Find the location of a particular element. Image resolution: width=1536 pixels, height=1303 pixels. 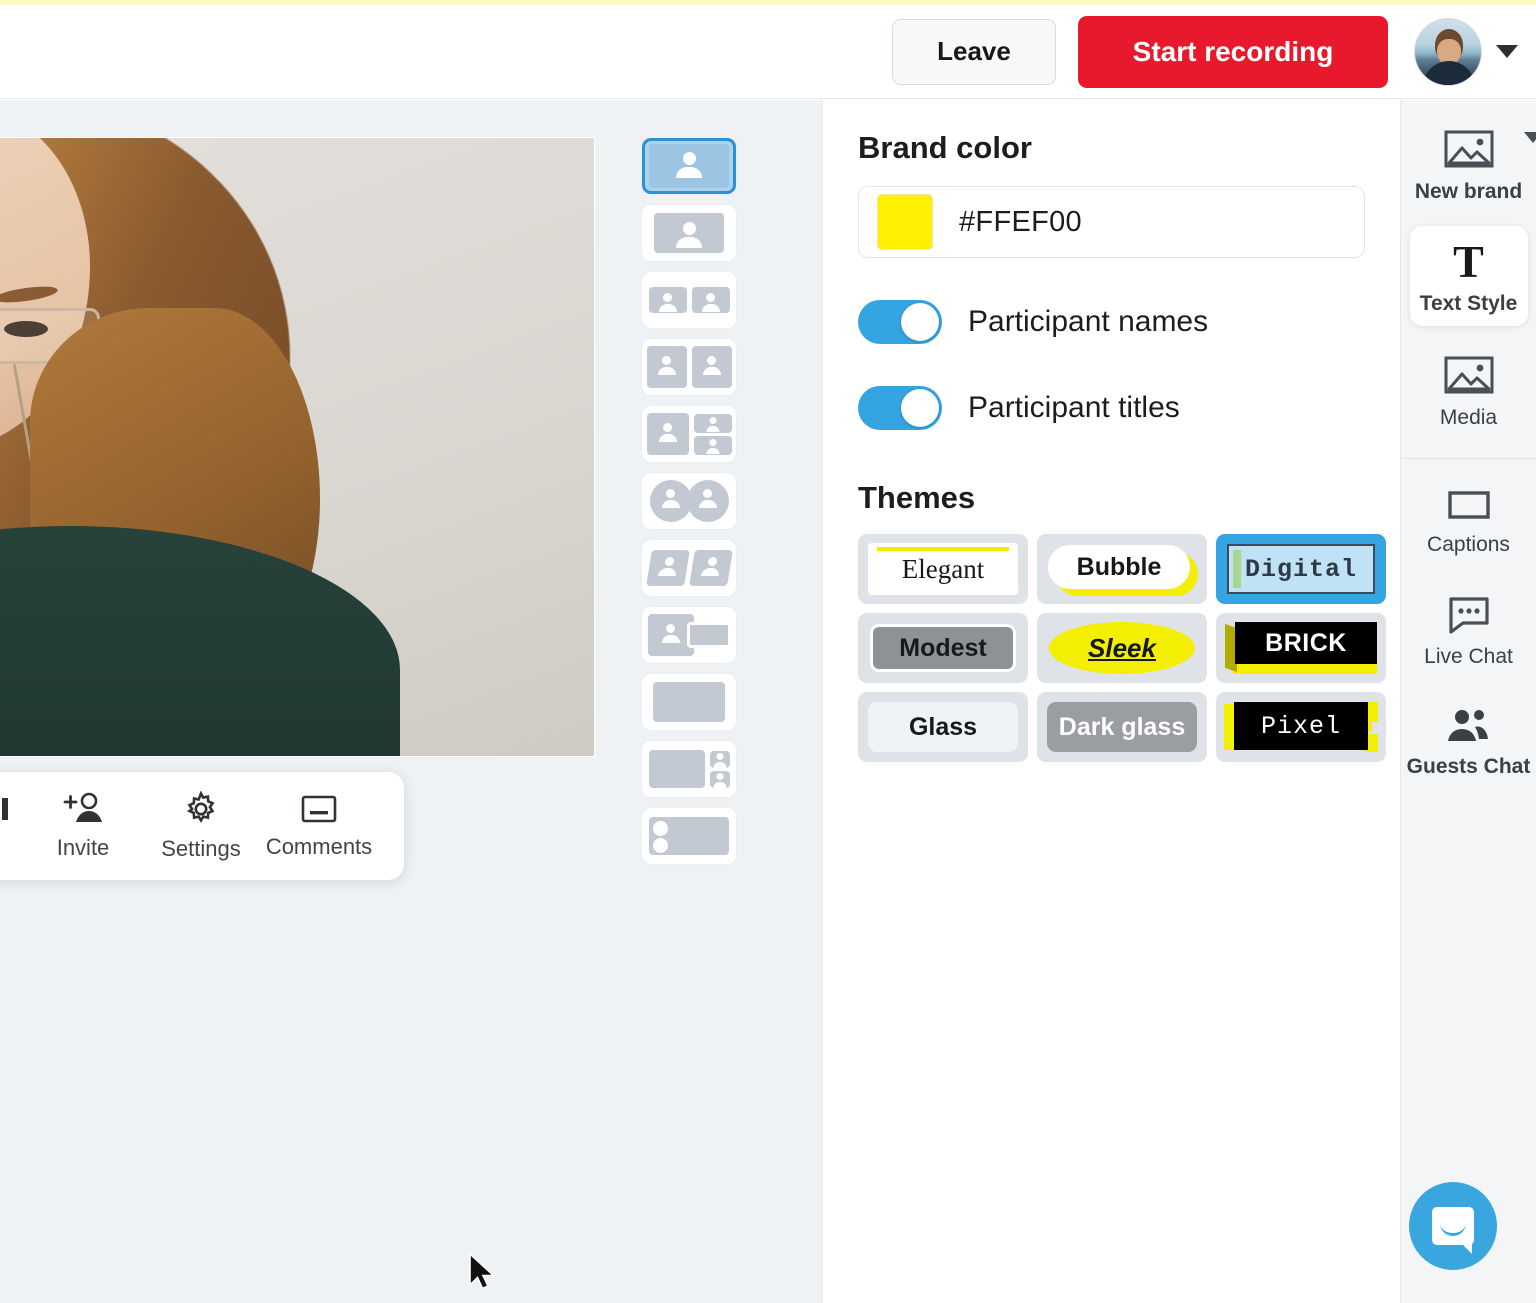

rail-label-live-chat: Live Chat is located at coordinates (1468, 656).